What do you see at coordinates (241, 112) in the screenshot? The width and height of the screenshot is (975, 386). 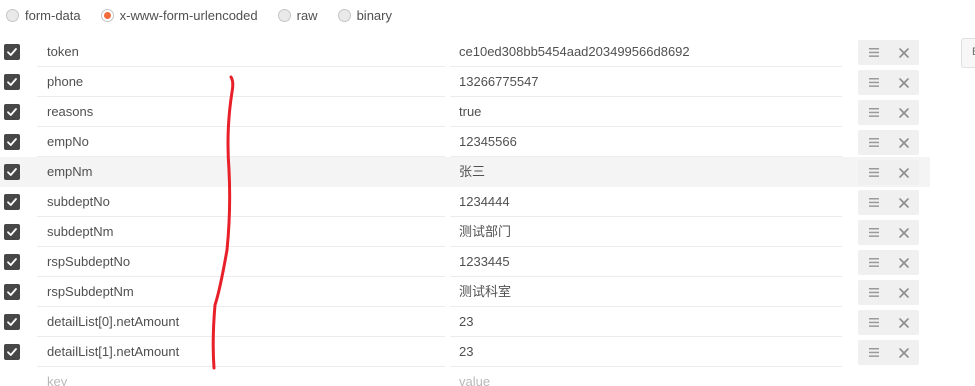 I see `param-key-input: reasons` at bounding box center [241, 112].